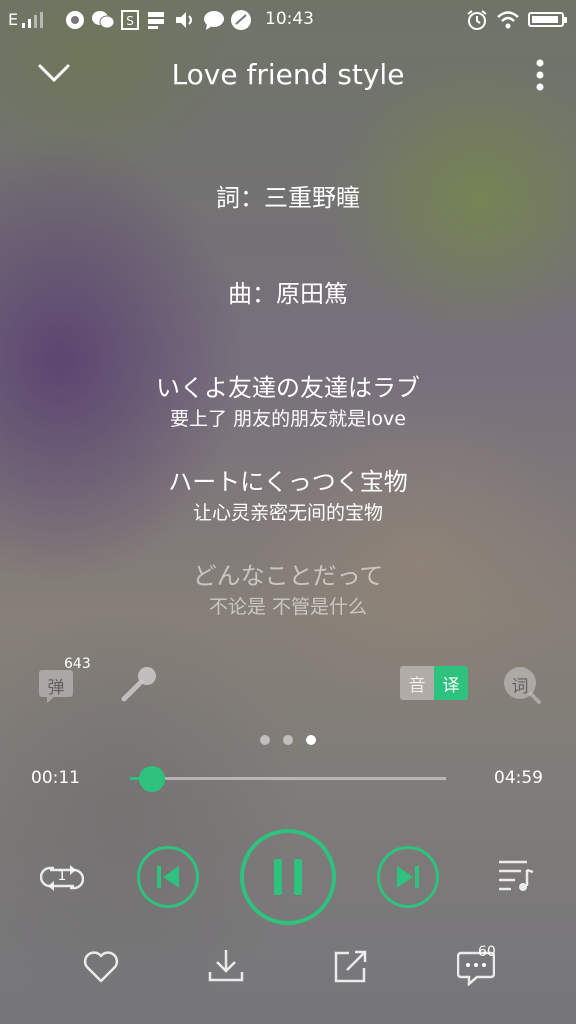 The height and width of the screenshot is (1024, 576). Describe the element at coordinates (241, 20) in the screenshot. I see `art-app-icon` at that location.